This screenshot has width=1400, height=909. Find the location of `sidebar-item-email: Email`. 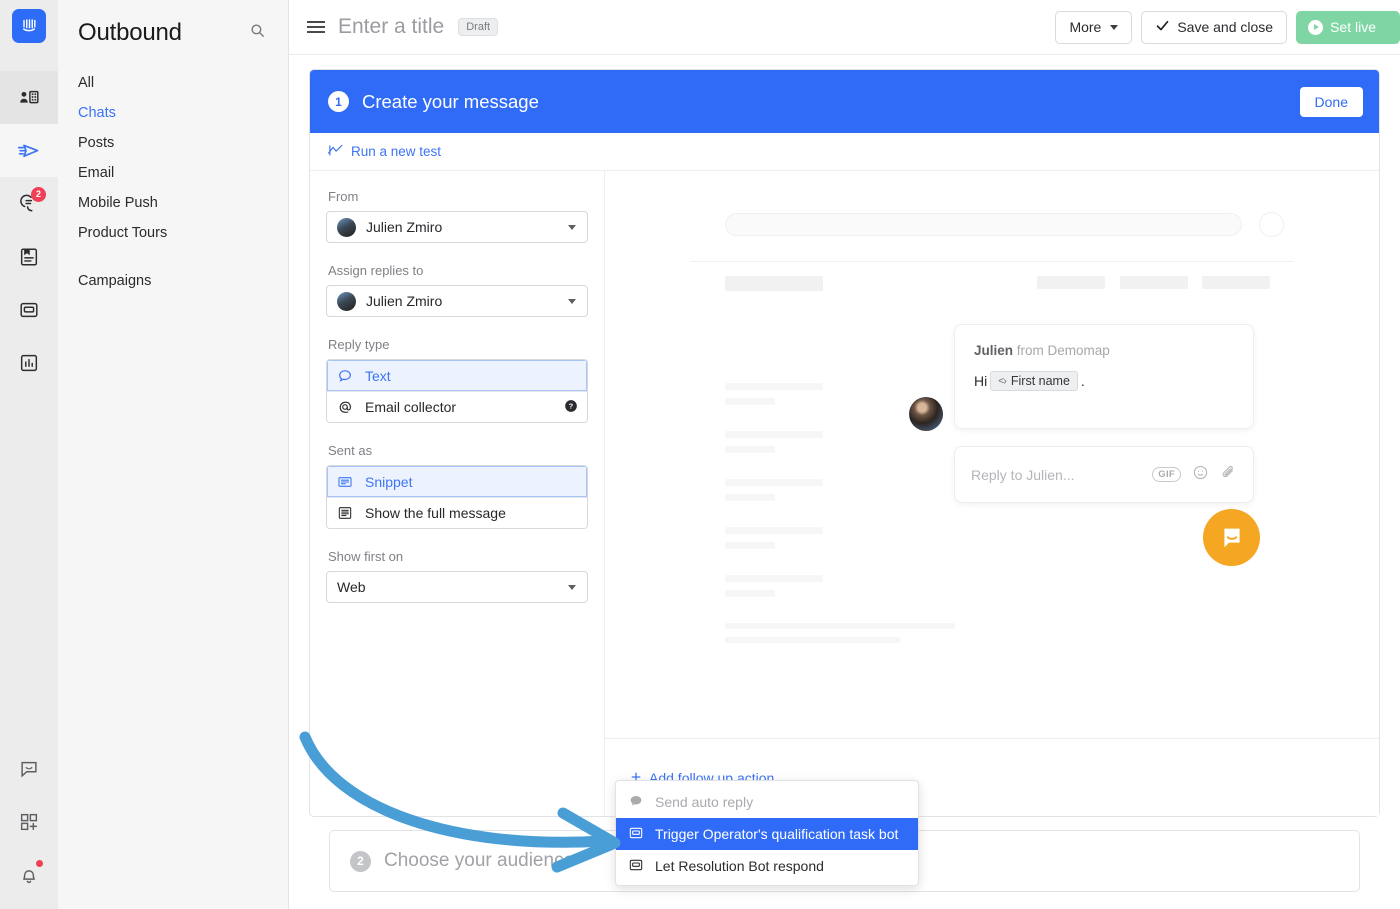

sidebar-item-email: Email is located at coordinates (173, 173).